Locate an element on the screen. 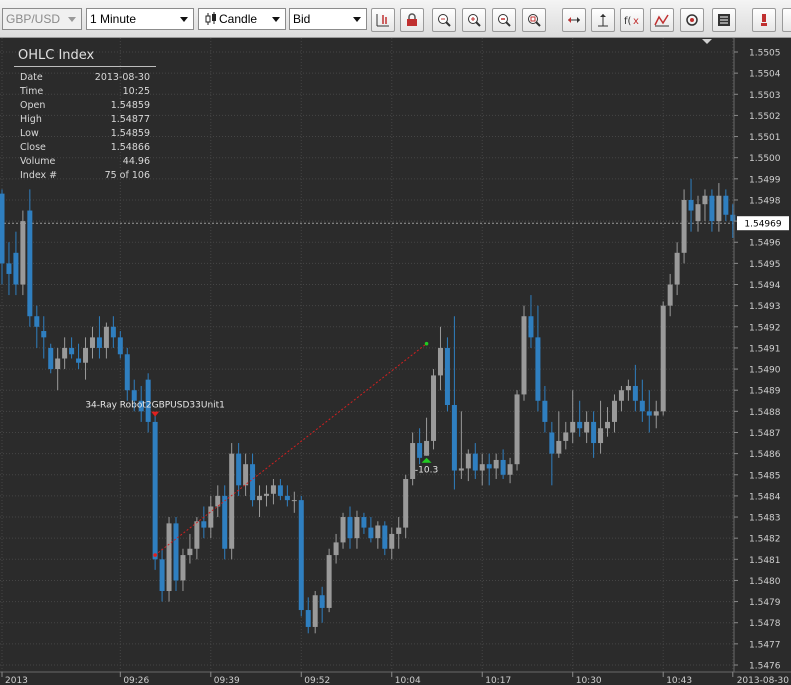 The width and height of the screenshot is (791, 685). indicator-button is located at coordinates (662, 20).